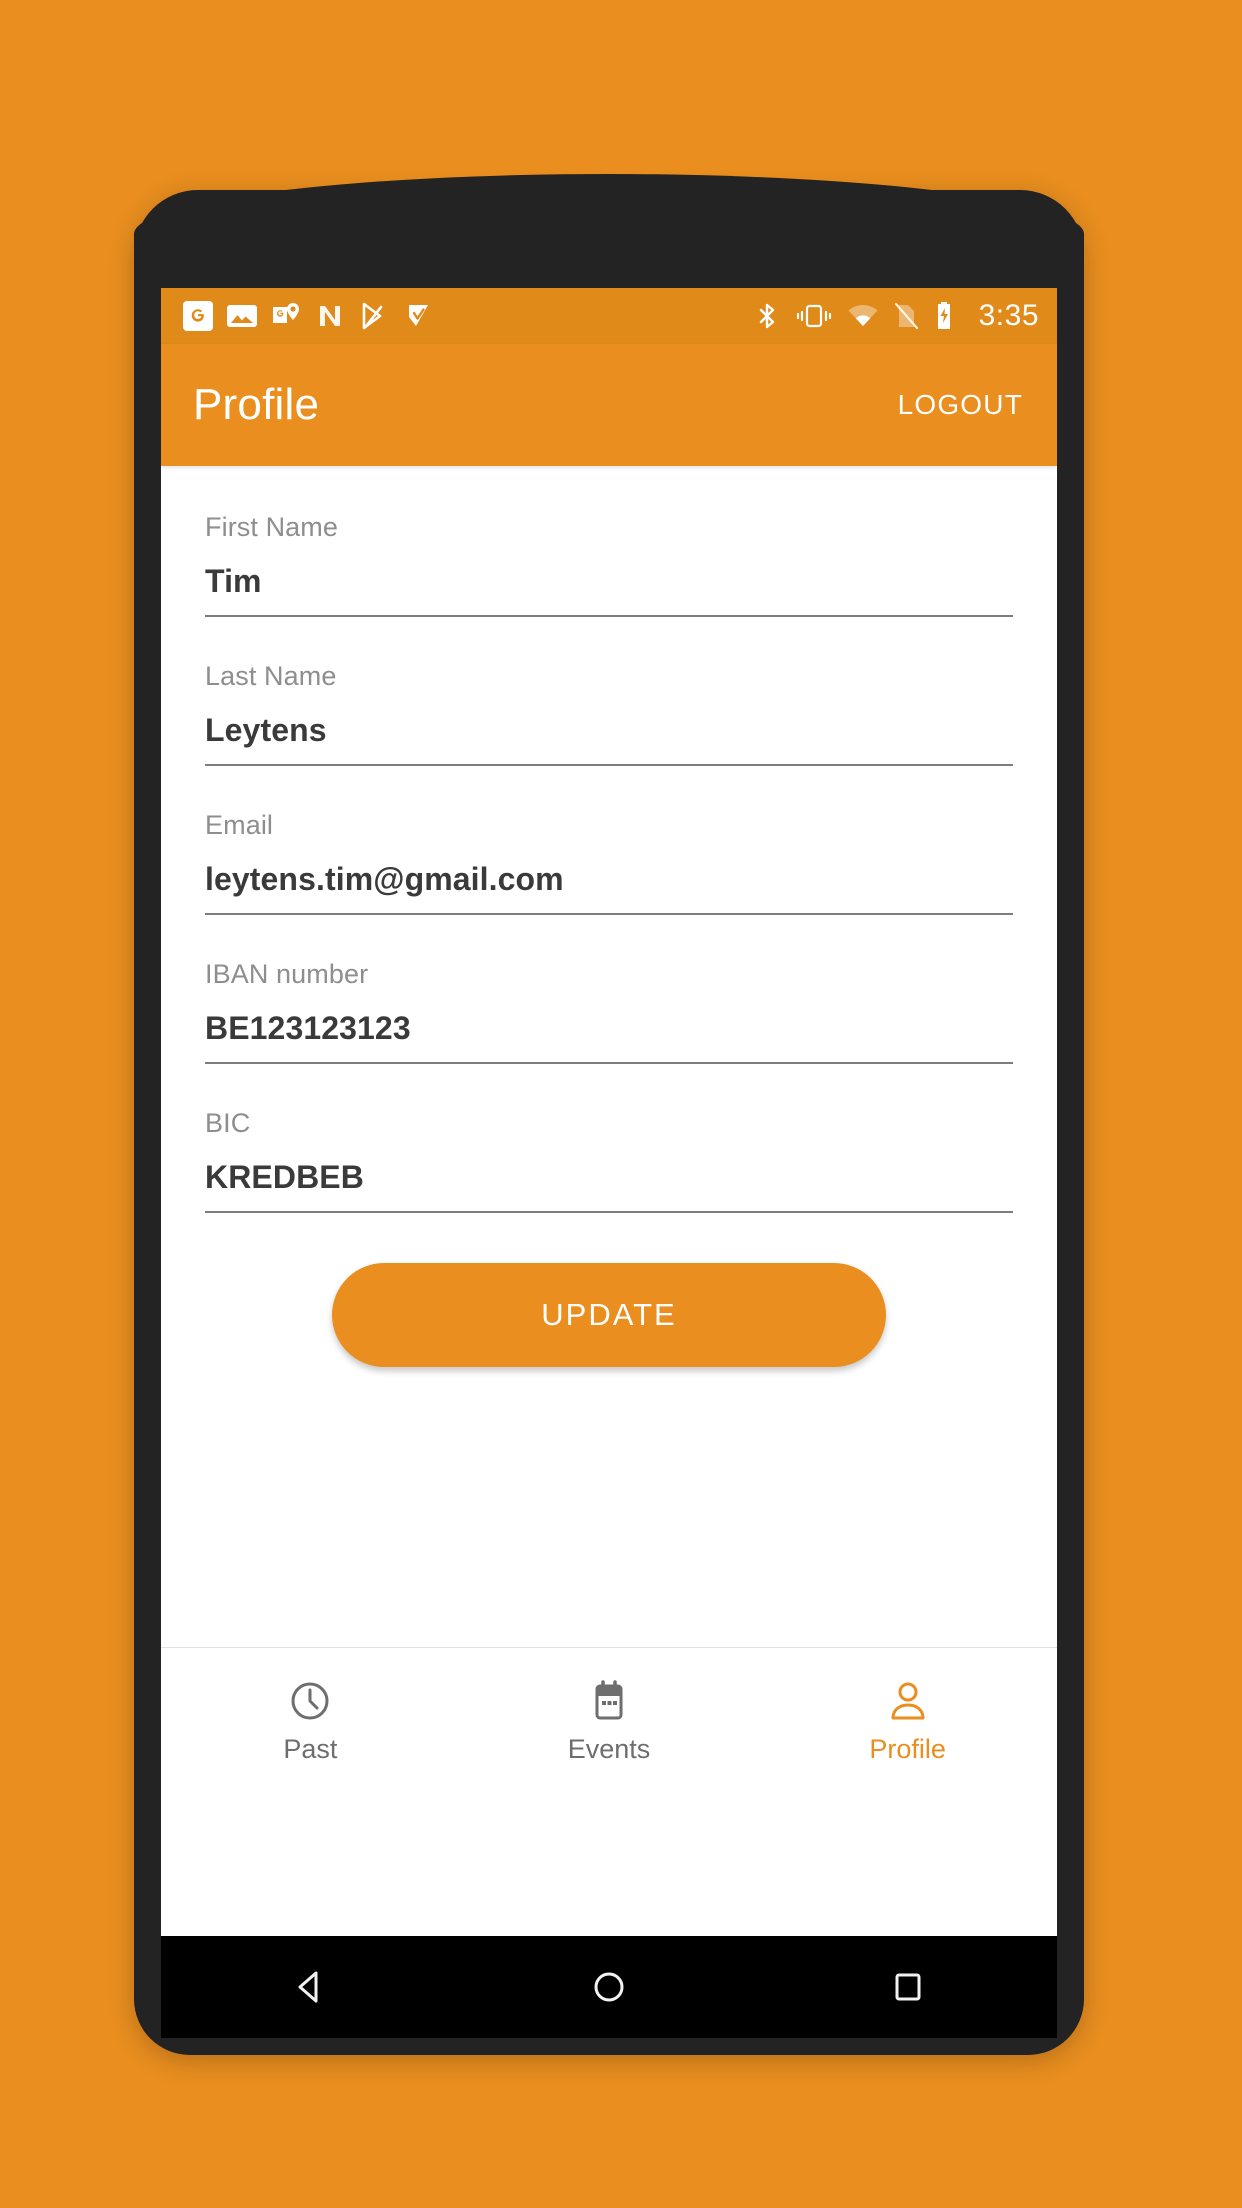 Image resolution: width=1242 pixels, height=2208 pixels. What do you see at coordinates (907, 1720) in the screenshot?
I see `nav-item-profile: Profile` at bounding box center [907, 1720].